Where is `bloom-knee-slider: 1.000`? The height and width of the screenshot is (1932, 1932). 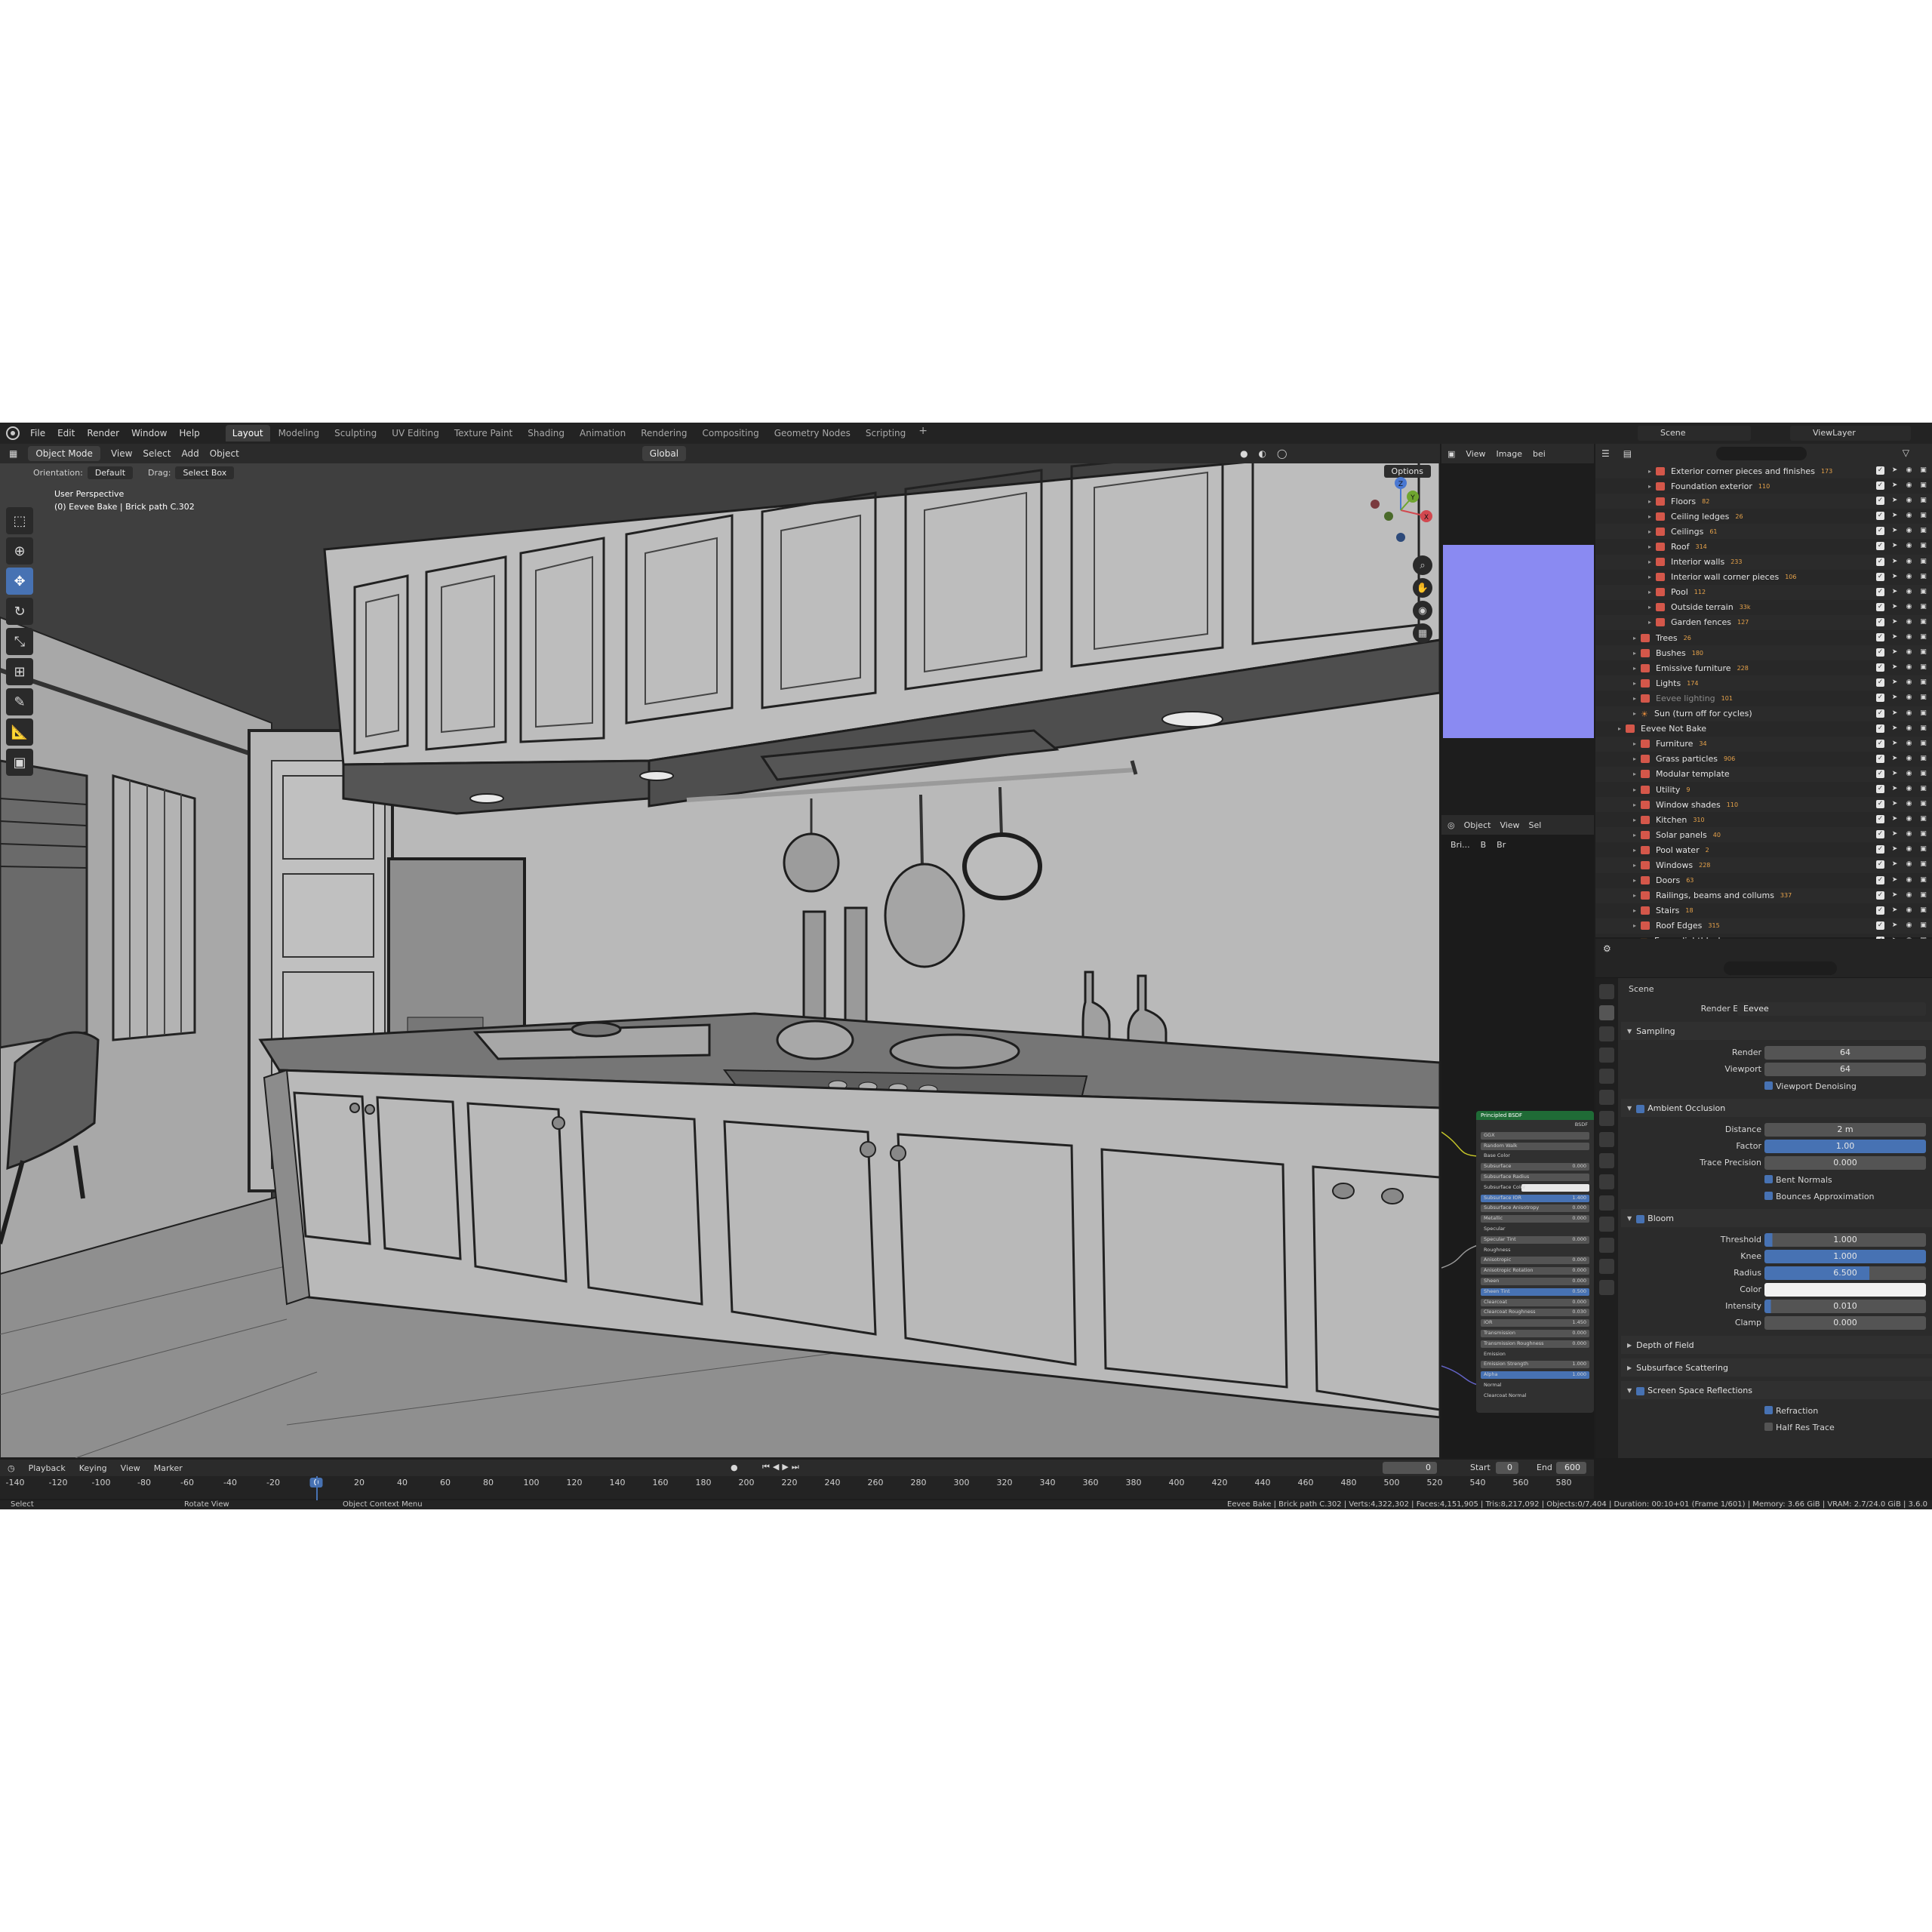 bloom-knee-slider: 1.000 is located at coordinates (1845, 1256).